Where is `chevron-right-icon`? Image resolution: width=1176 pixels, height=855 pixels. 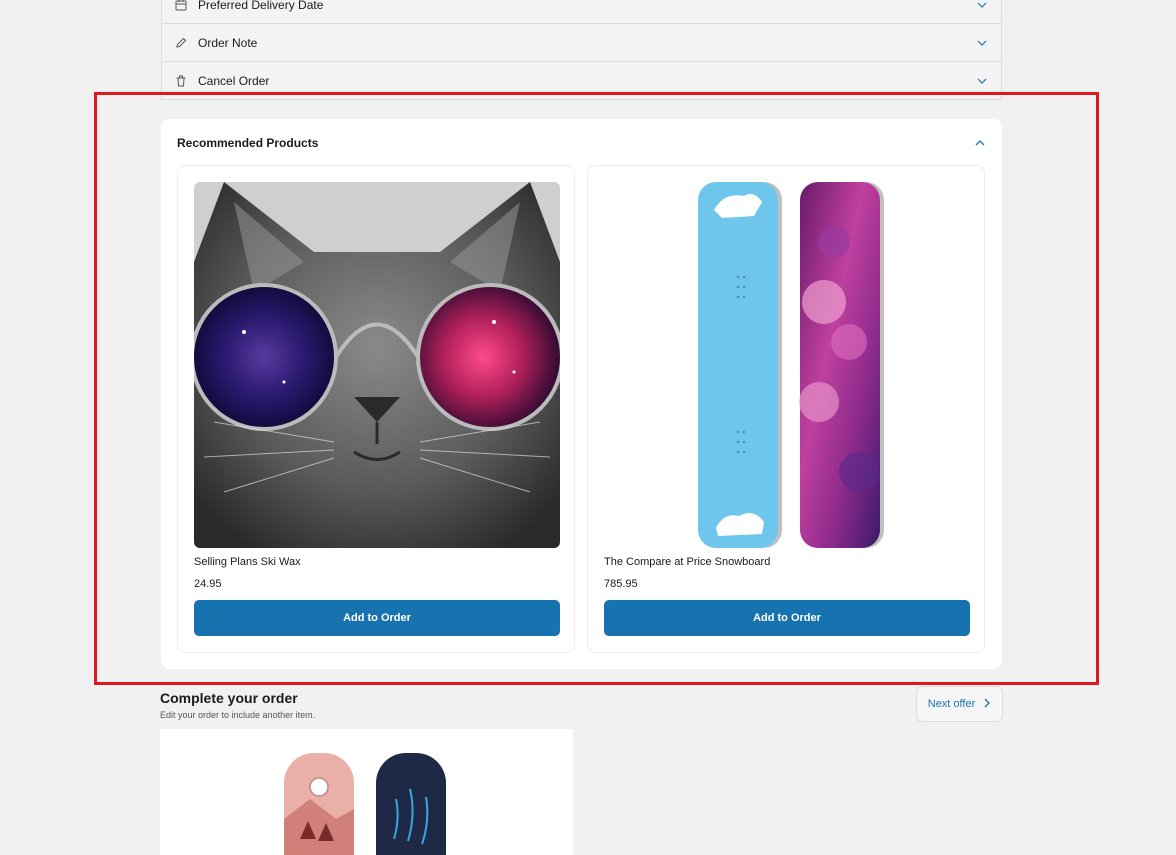 chevron-right-icon is located at coordinates (987, 704).